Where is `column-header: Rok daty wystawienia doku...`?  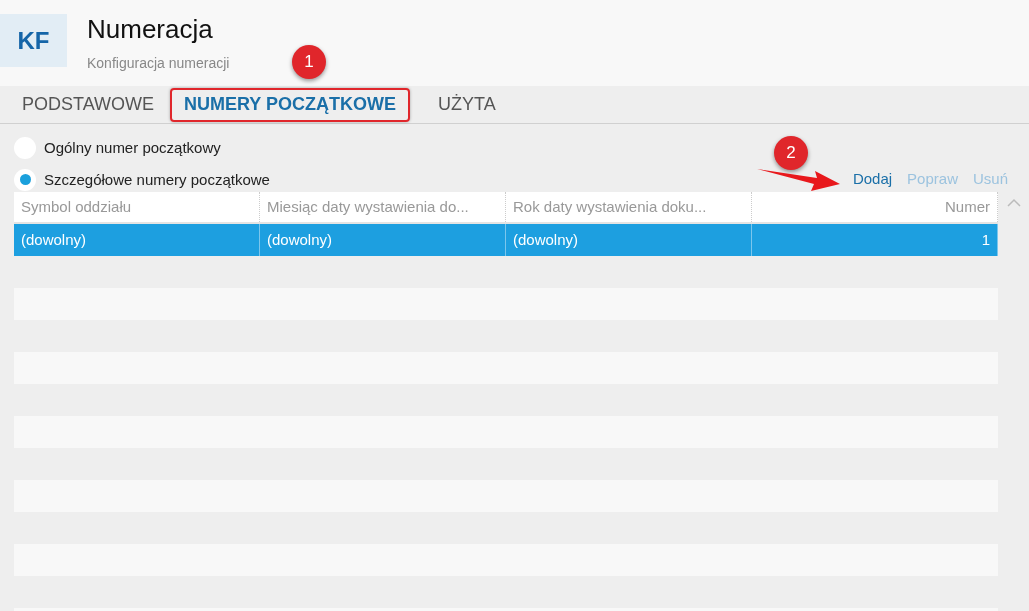 column-header: Rok daty wystawienia doku... is located at coordinates (629, 207).